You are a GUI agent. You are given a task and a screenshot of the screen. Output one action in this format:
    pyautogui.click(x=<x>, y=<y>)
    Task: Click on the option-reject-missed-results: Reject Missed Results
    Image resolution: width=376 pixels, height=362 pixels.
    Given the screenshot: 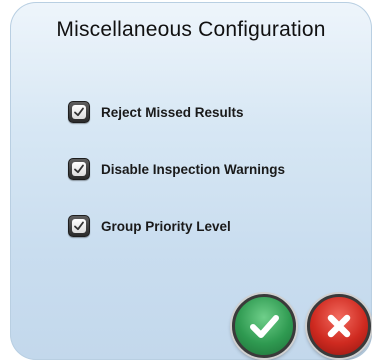 What is the action you would take?
    pyautogui.click(x=156, y=112)
    